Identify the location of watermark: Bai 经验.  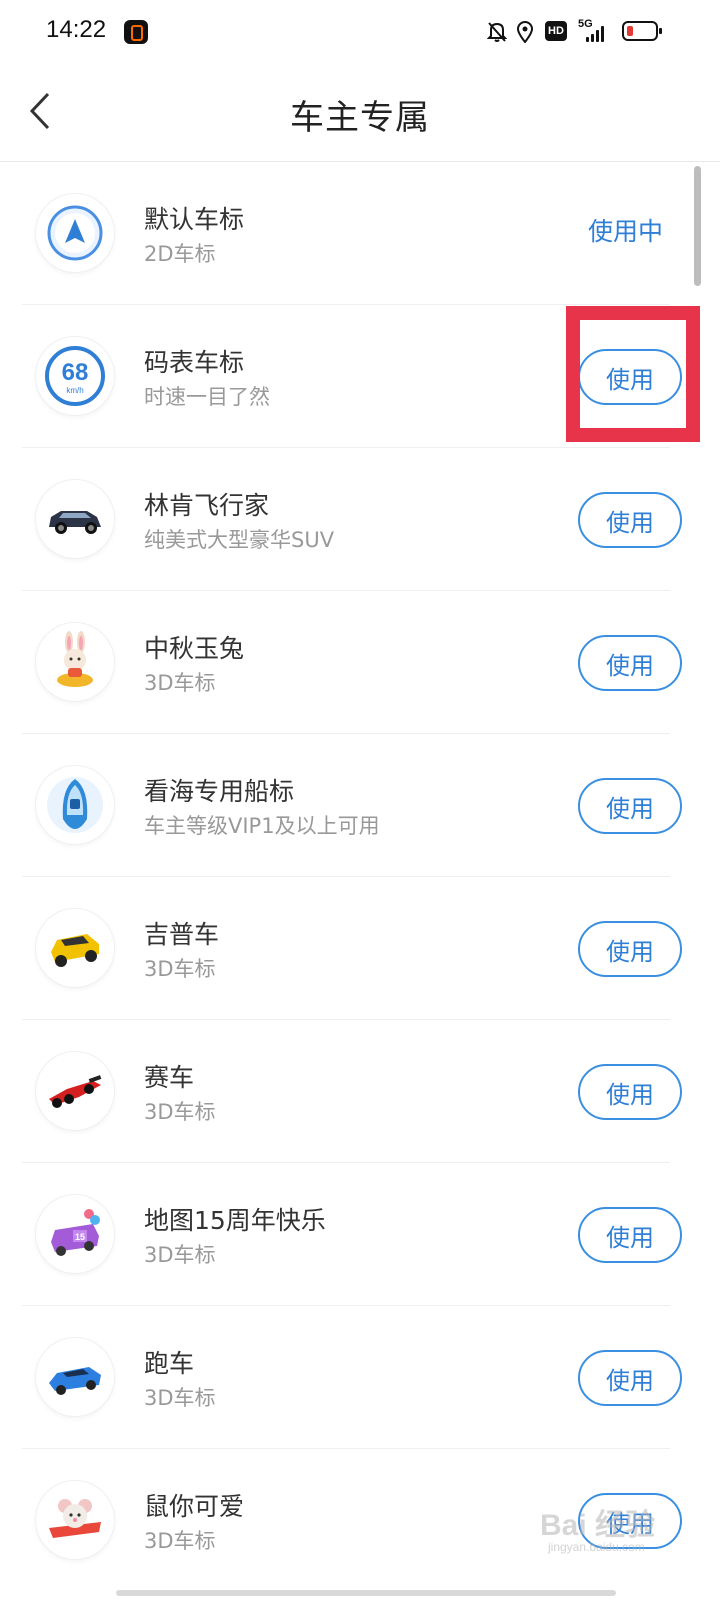
(598, 1525).